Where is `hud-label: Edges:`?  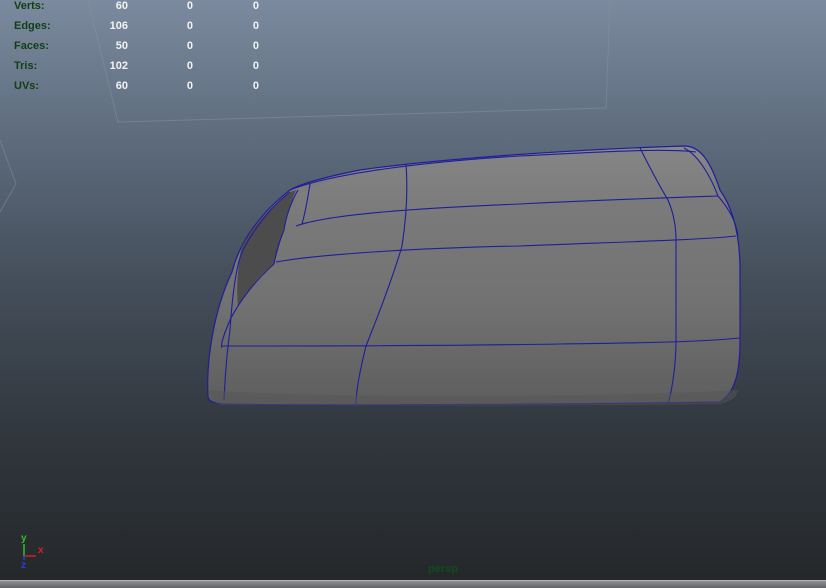
hud-label: Edges: is located at coordinates (32, 26).